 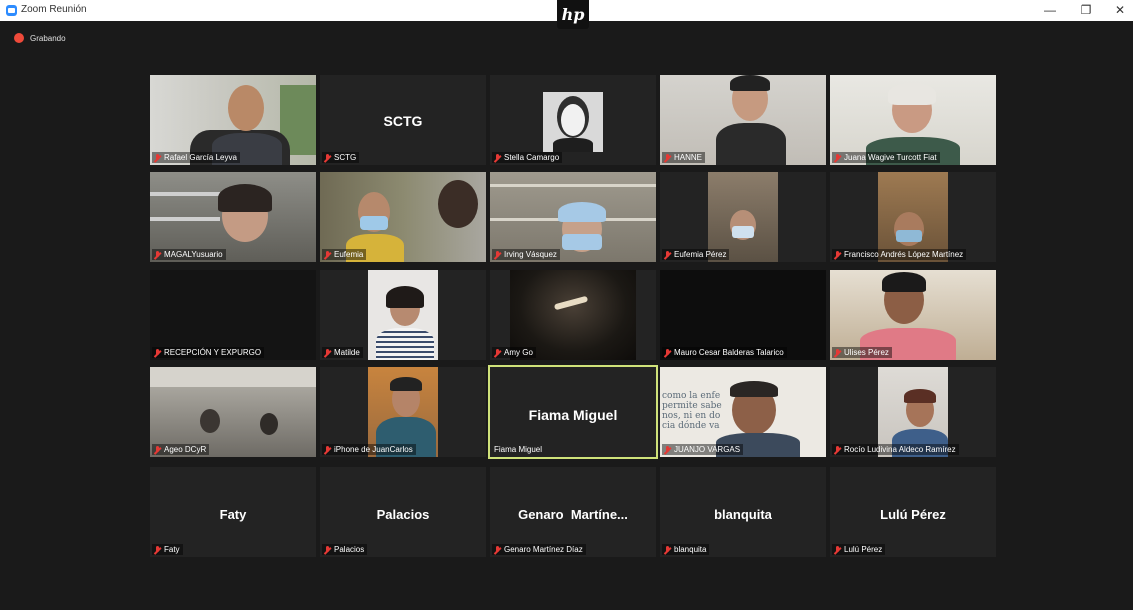 I want to click on participant-display-name: blanquita, so click(x=743, y=514).